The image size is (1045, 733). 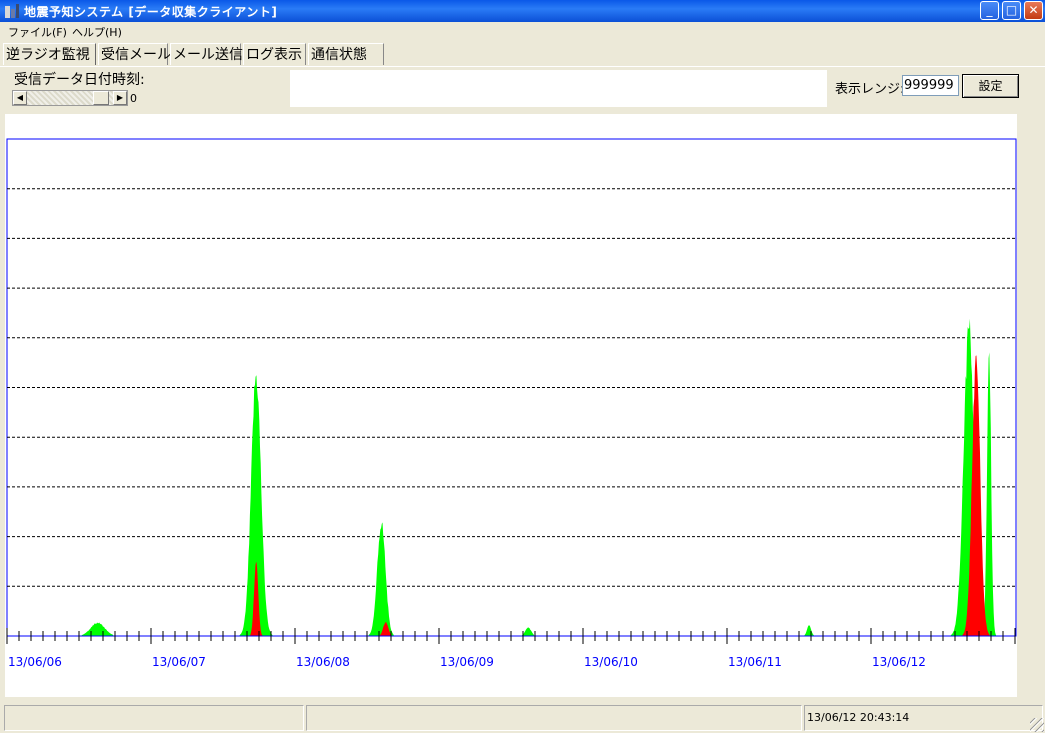 What do you see at coordinates (899, 662) in the screenshot?
I see `x-tick-label: 13/06/12` at bounding box center [899, 662].